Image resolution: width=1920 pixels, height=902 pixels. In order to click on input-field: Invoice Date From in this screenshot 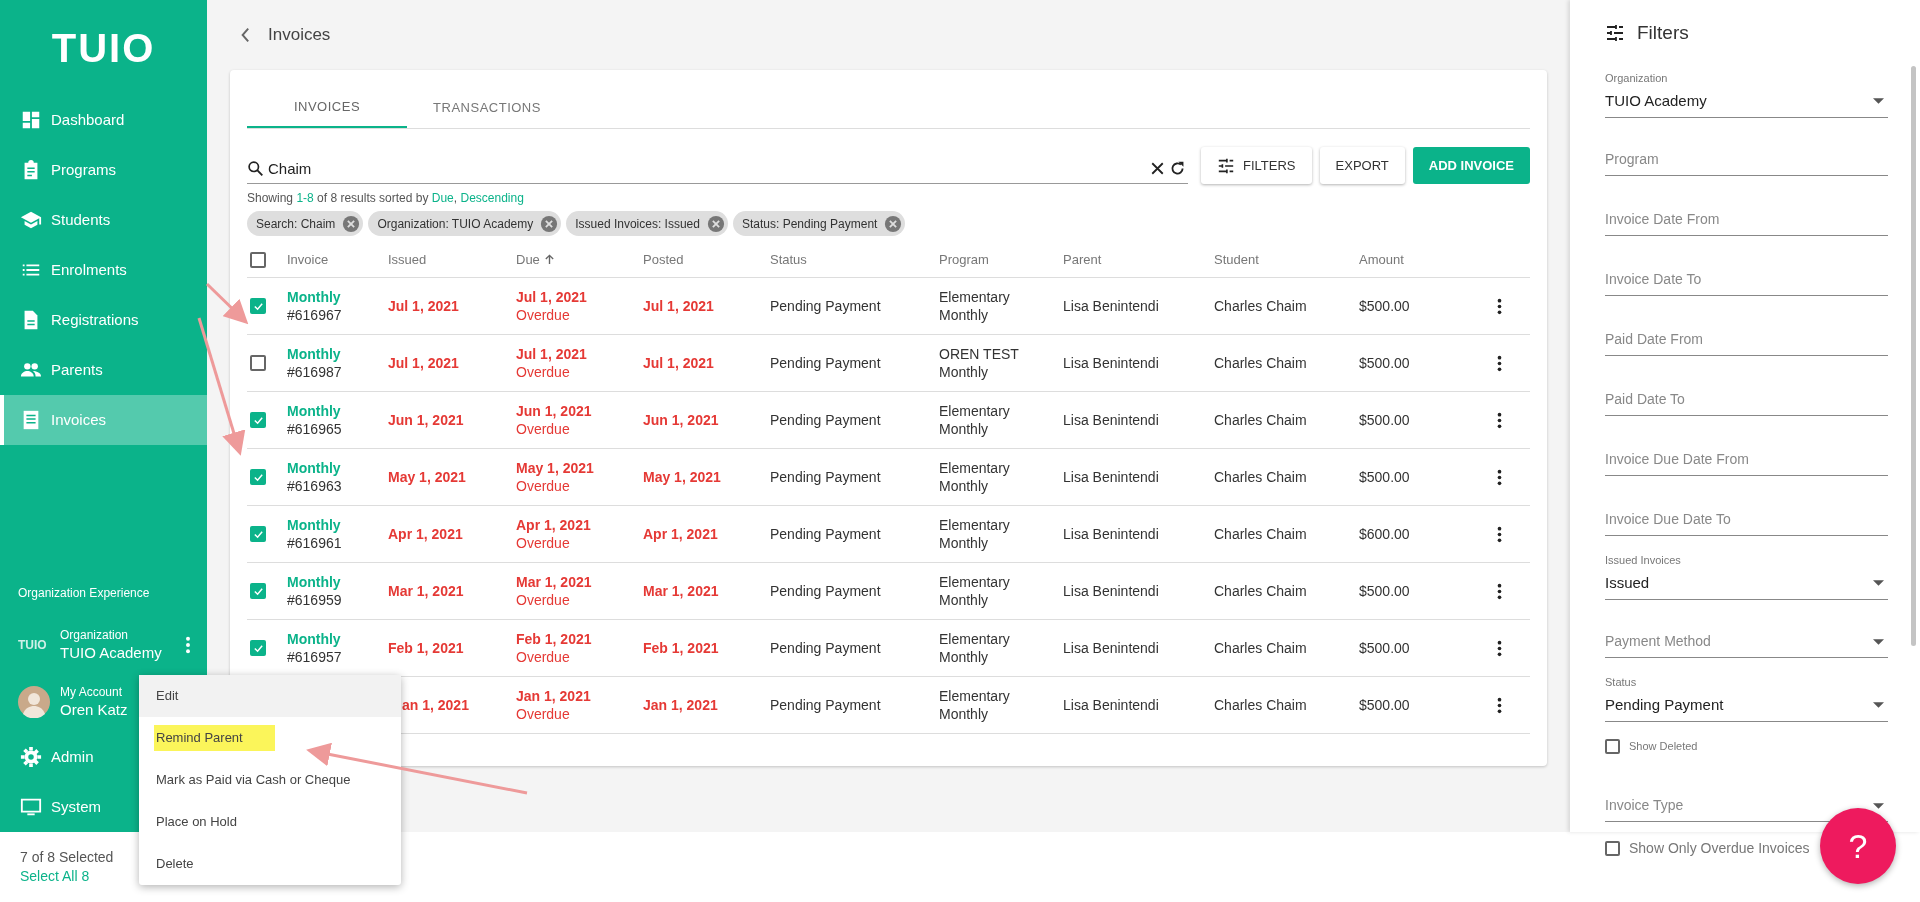, I will do `click(1746, 212)`.